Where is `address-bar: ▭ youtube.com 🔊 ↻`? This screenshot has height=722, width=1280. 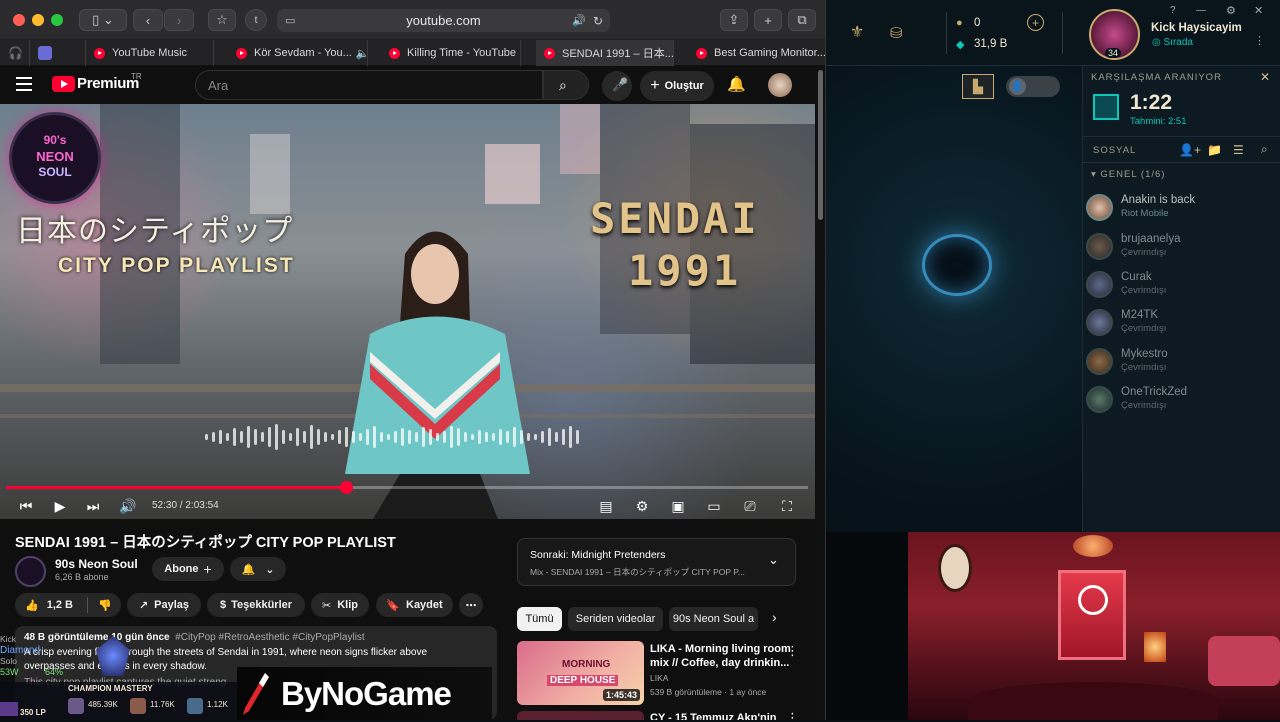 address-bar: ▭ youtube.com 🔊 ↻ is located at coordinates (443, 20).